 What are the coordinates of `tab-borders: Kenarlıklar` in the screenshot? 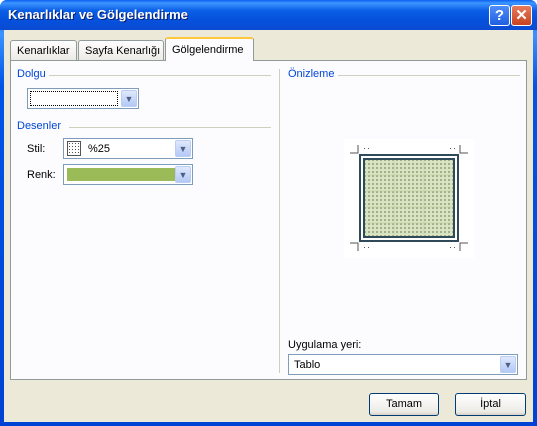 It's located at (43, 50).